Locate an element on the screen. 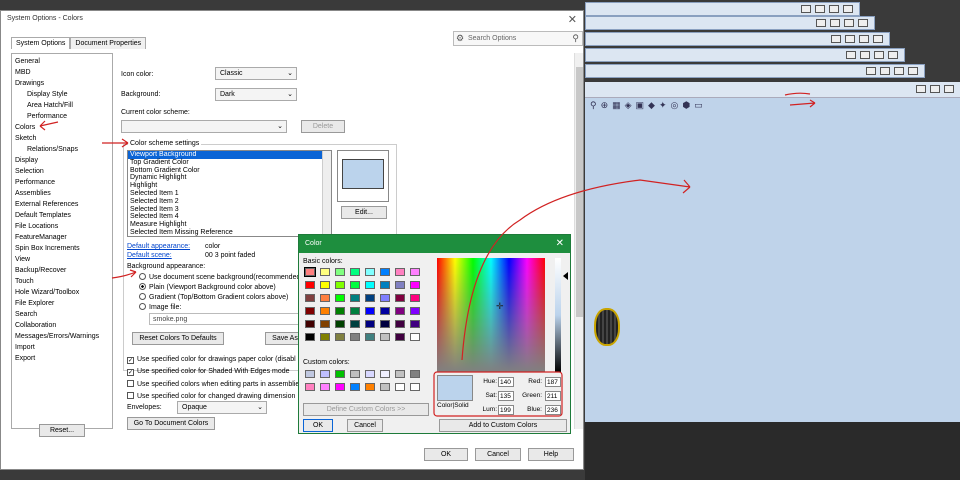  arrow-top-right-annotation is located at coordinates (797, 94).